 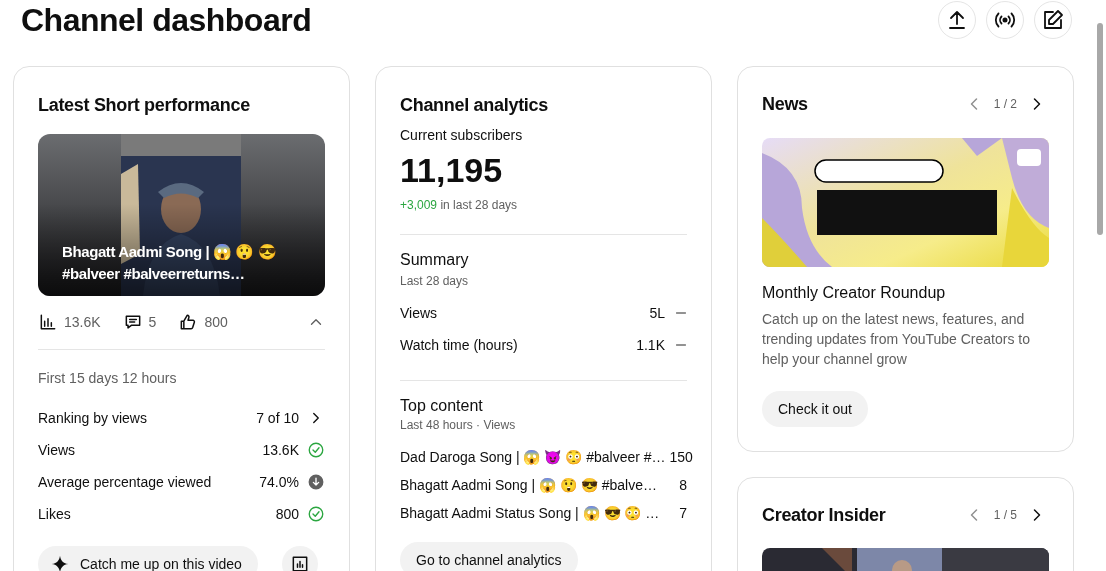 What do you see at coordinates (280, 450) in the screenshot?
I see `metric-value: 13.6K` at bounding box center [280, 450].